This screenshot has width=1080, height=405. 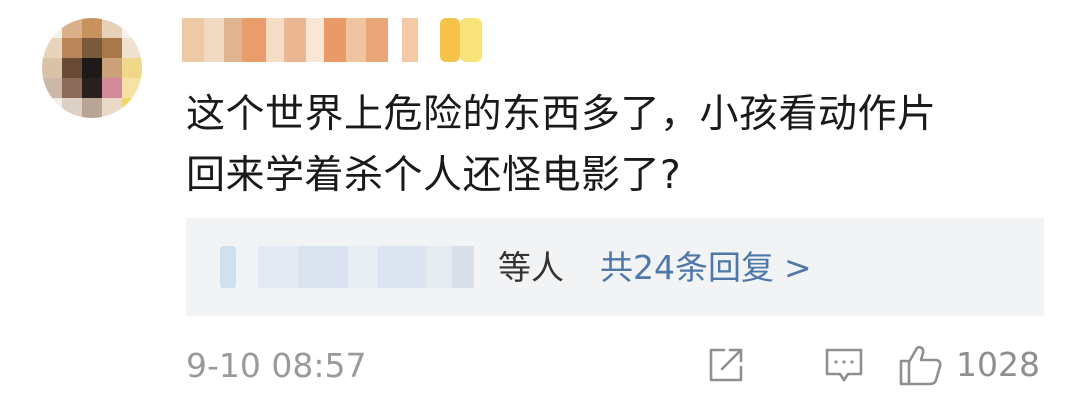 I want to click on username-blurred, so click(x=332, y=40).